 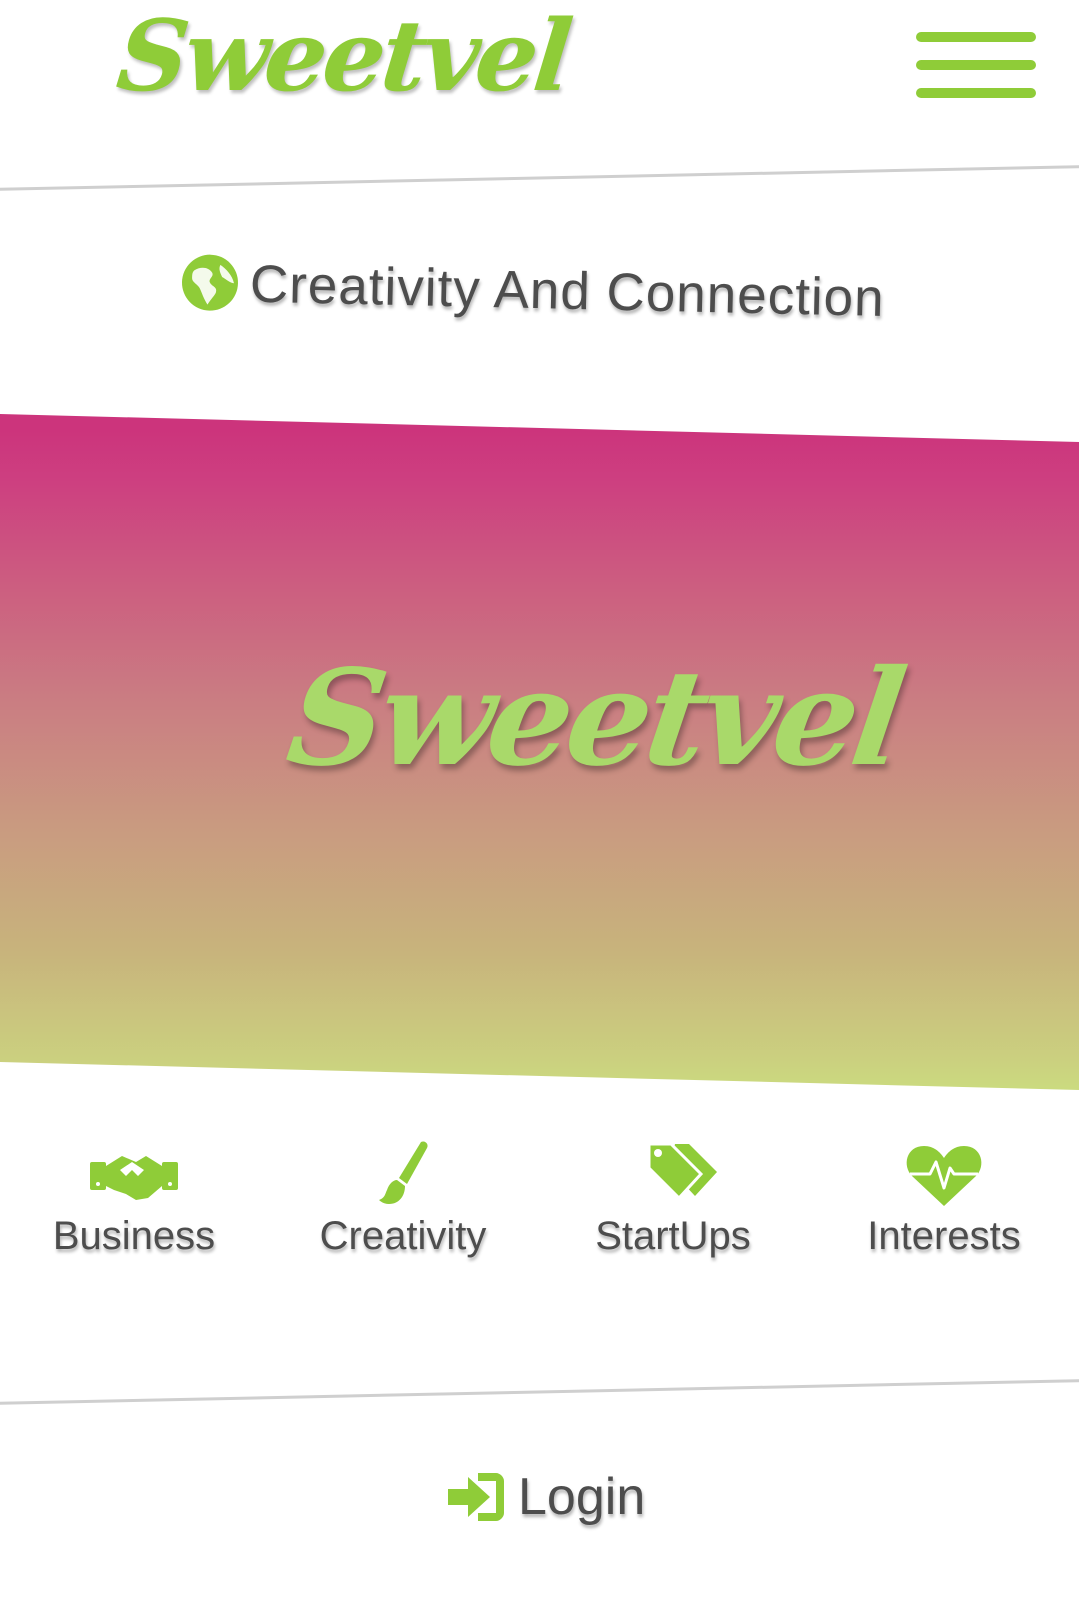 I want to click on login-link: Login, so click(x=545, y=1497).